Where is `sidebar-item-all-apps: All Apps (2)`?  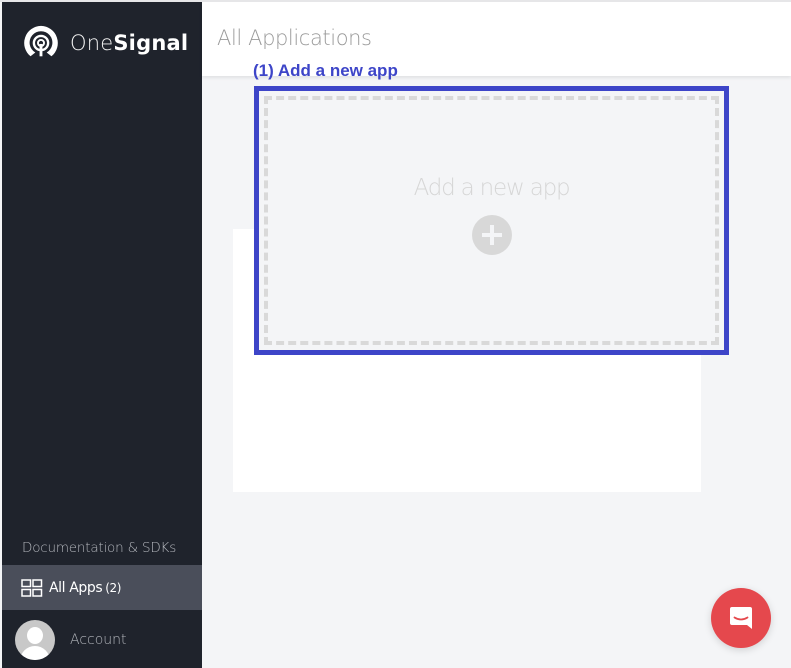 sidebar-item-all-apps: All Apps (2) is located at coordinates (102, 587).